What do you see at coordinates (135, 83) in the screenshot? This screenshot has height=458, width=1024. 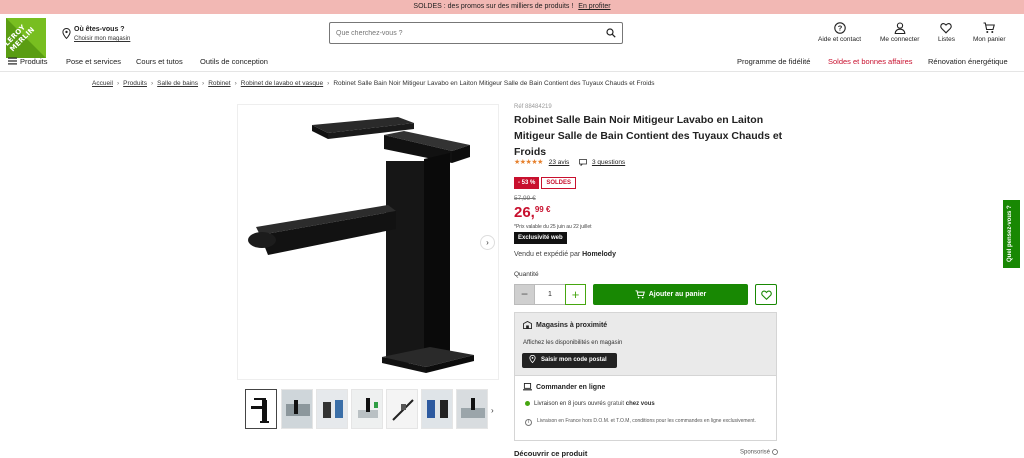 I see `breadcrumb-products: Produits` at bounding box center [135, 83].